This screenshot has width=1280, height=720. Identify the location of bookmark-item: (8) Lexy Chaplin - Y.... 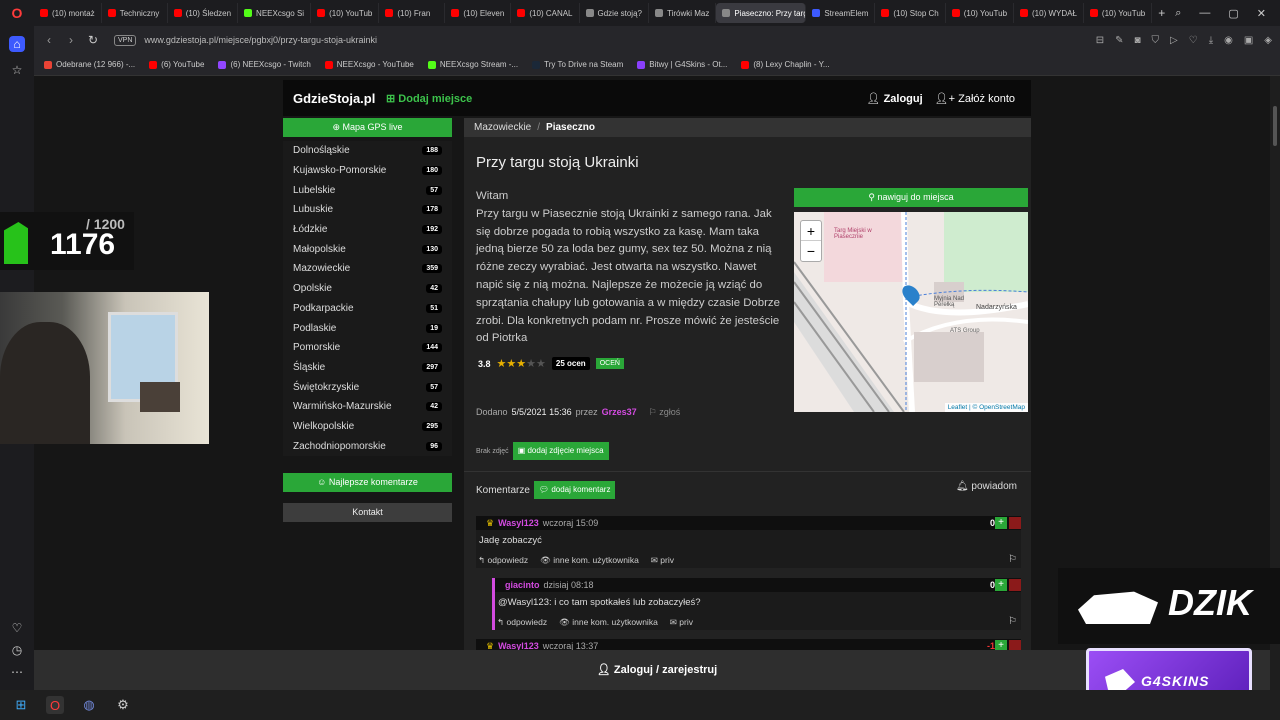
(785, 64).